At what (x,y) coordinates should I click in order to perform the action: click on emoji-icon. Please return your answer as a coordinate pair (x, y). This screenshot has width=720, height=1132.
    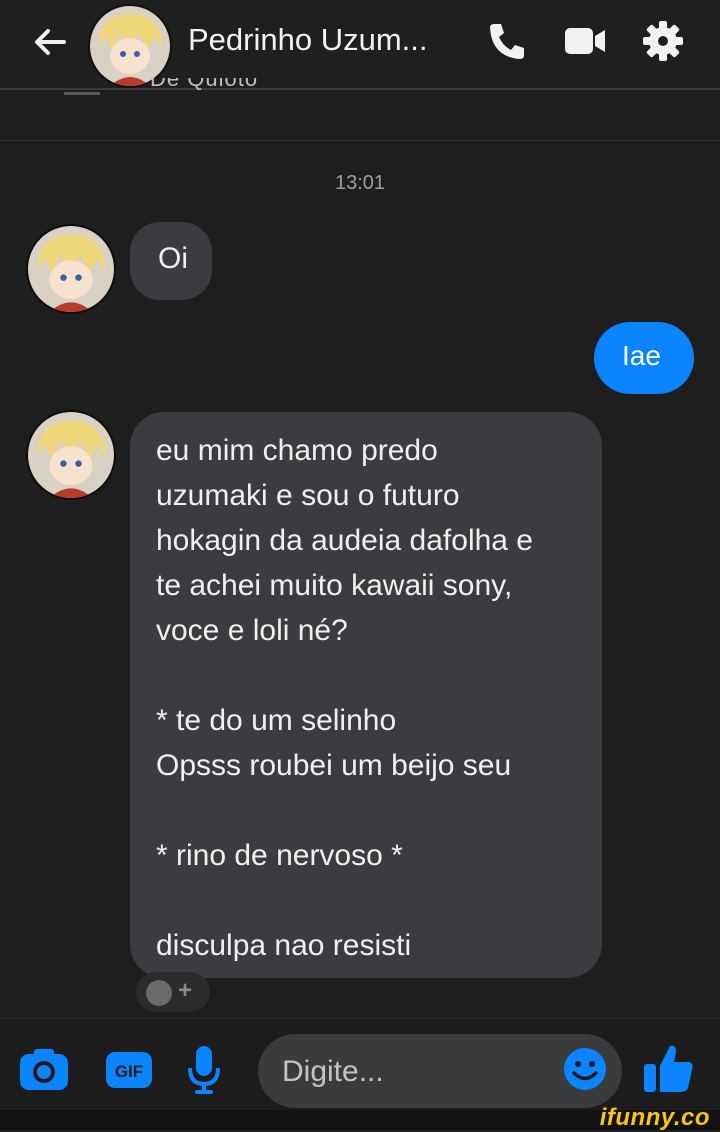
    Looking at the image, I should click on (585, 1069).